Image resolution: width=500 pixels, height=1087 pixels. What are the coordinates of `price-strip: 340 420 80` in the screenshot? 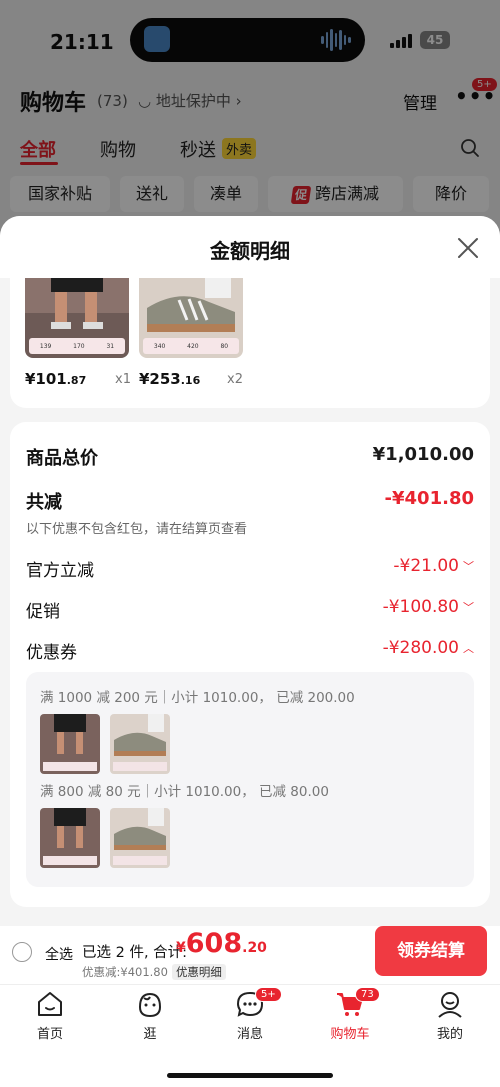 It's located at (191, 346).